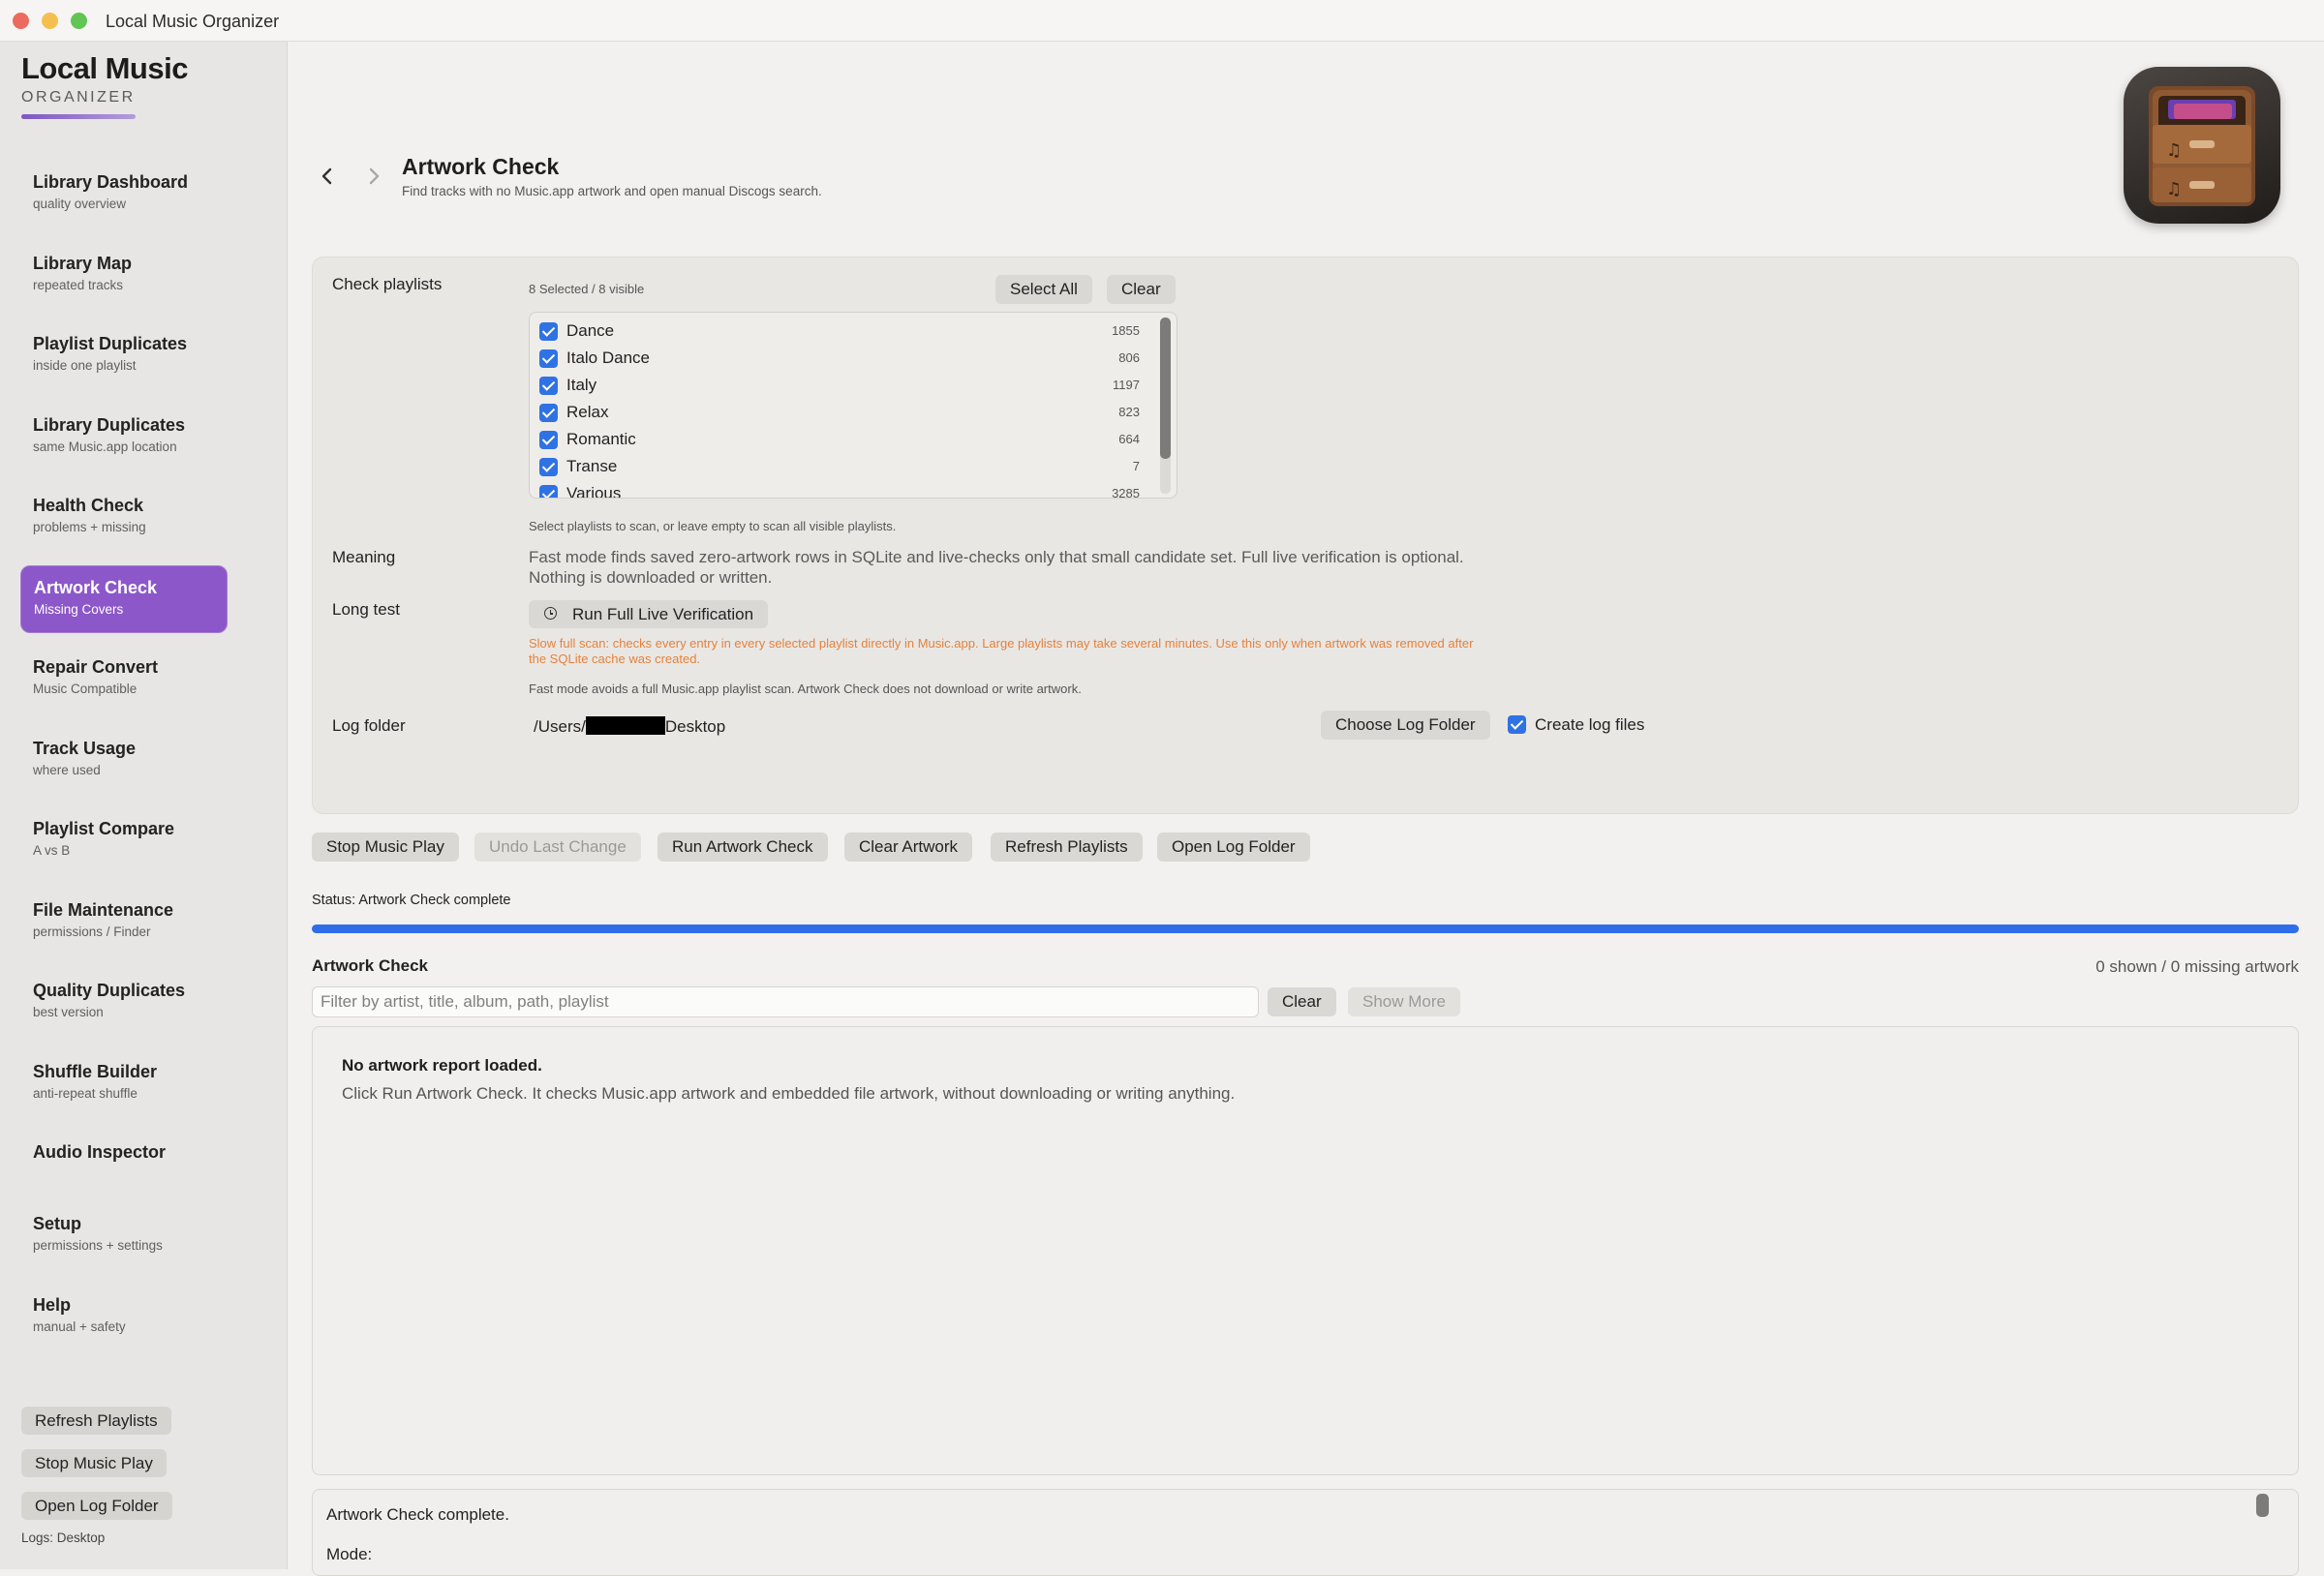 This screenshot has width=2324, height=1576. What do you see at coordinates (21, 21) in the screenshot?
I see `close-window-button` at bounding box center [21, 21].